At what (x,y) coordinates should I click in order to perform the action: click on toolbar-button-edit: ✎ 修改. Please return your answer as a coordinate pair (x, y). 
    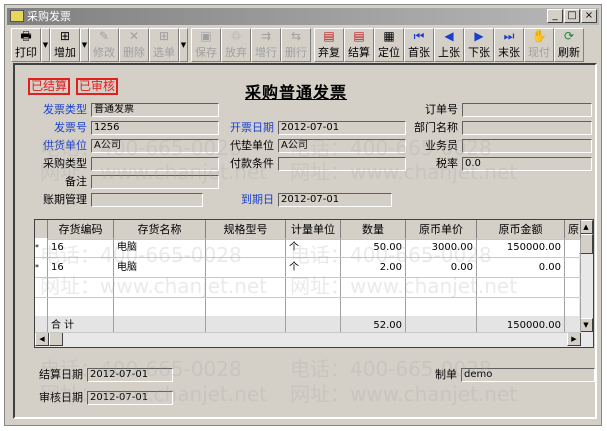
    Looking at the image, I should click on (104, 45).